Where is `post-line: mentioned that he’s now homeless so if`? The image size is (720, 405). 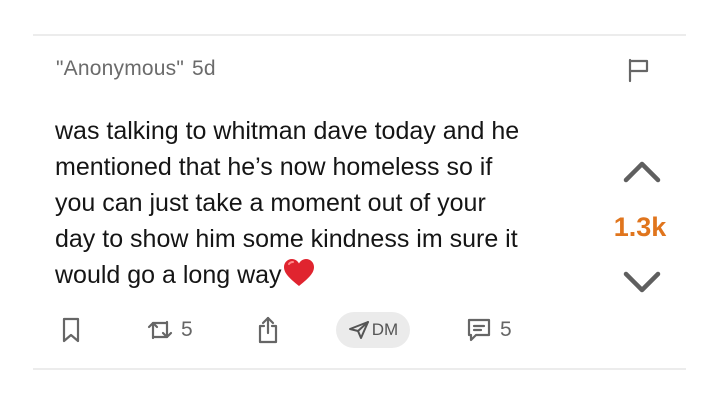 post-line: mentioned that he’s now homeless so if is located at coordinates (274, 167).